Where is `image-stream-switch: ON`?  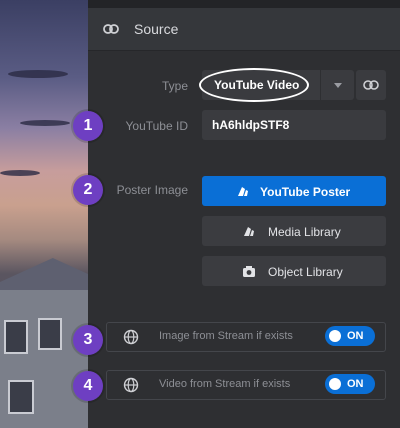
image-stream-switch: ON is located at coordinates (350, 336).